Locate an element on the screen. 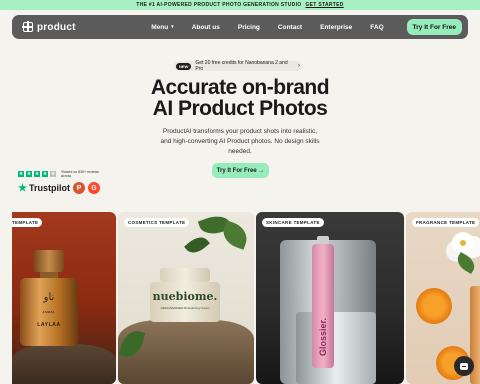 Image resolution: width=480 pixels, height=384 pixels. template-card-fragrance-bottle: TEMPLATE ناو JAMAL LAYLAA is located at coordinates (64, 298).